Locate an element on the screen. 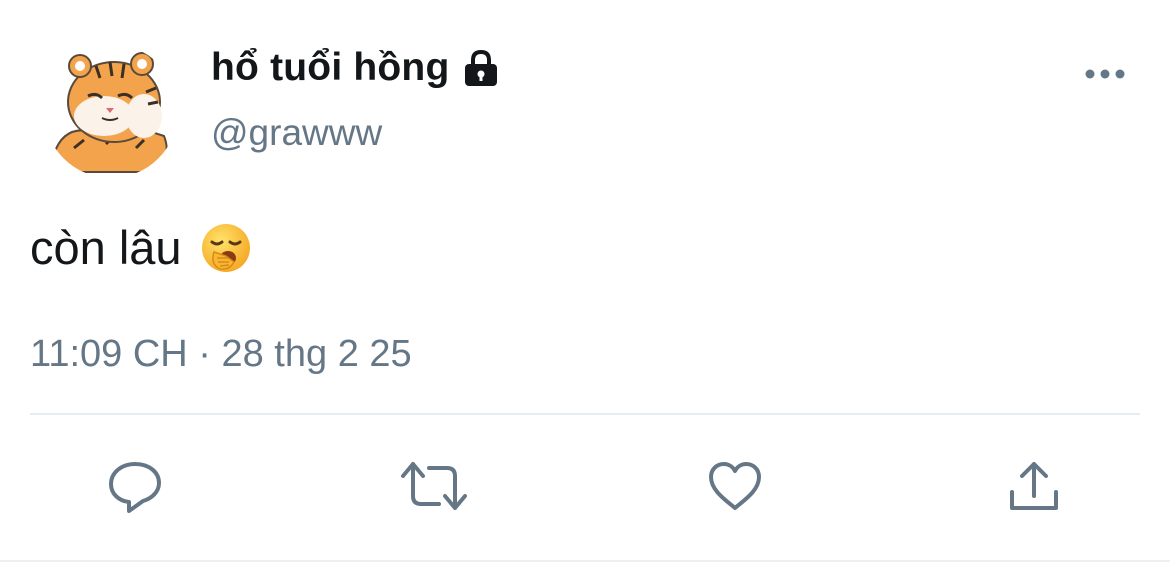  retweet-icon is located at coordinates (434, 488).